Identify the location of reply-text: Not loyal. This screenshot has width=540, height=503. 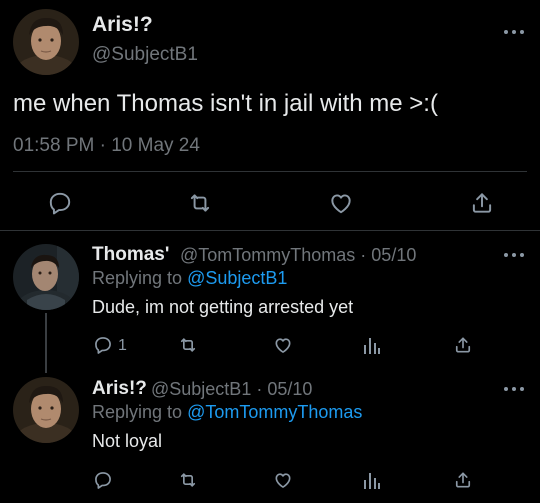
(127, 441).